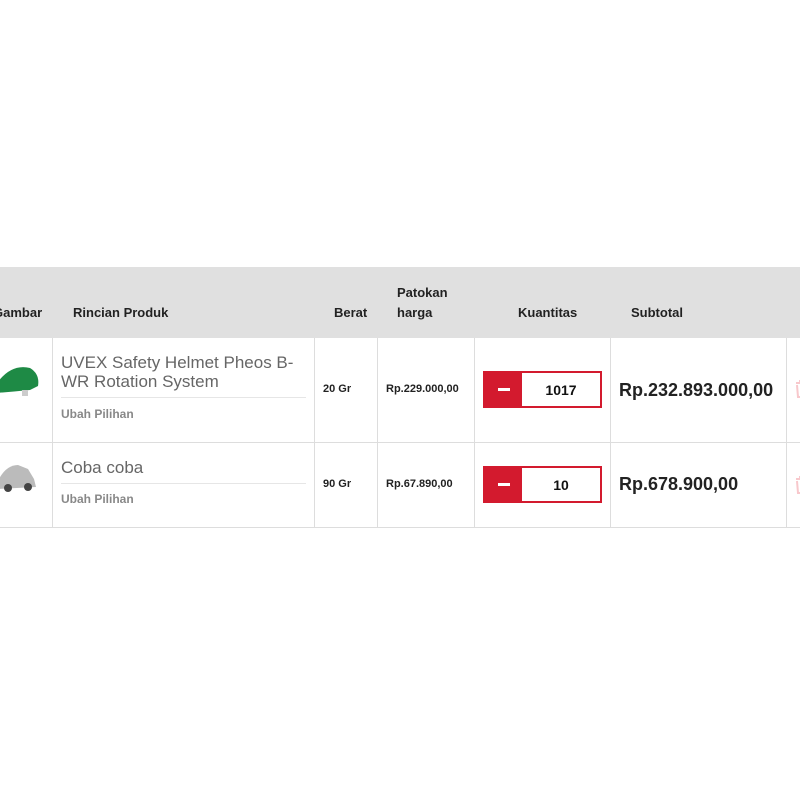  What do you see at coordinates (18, 478) in the screenshot?
I see `car-image` at bounding box center [18, 478].